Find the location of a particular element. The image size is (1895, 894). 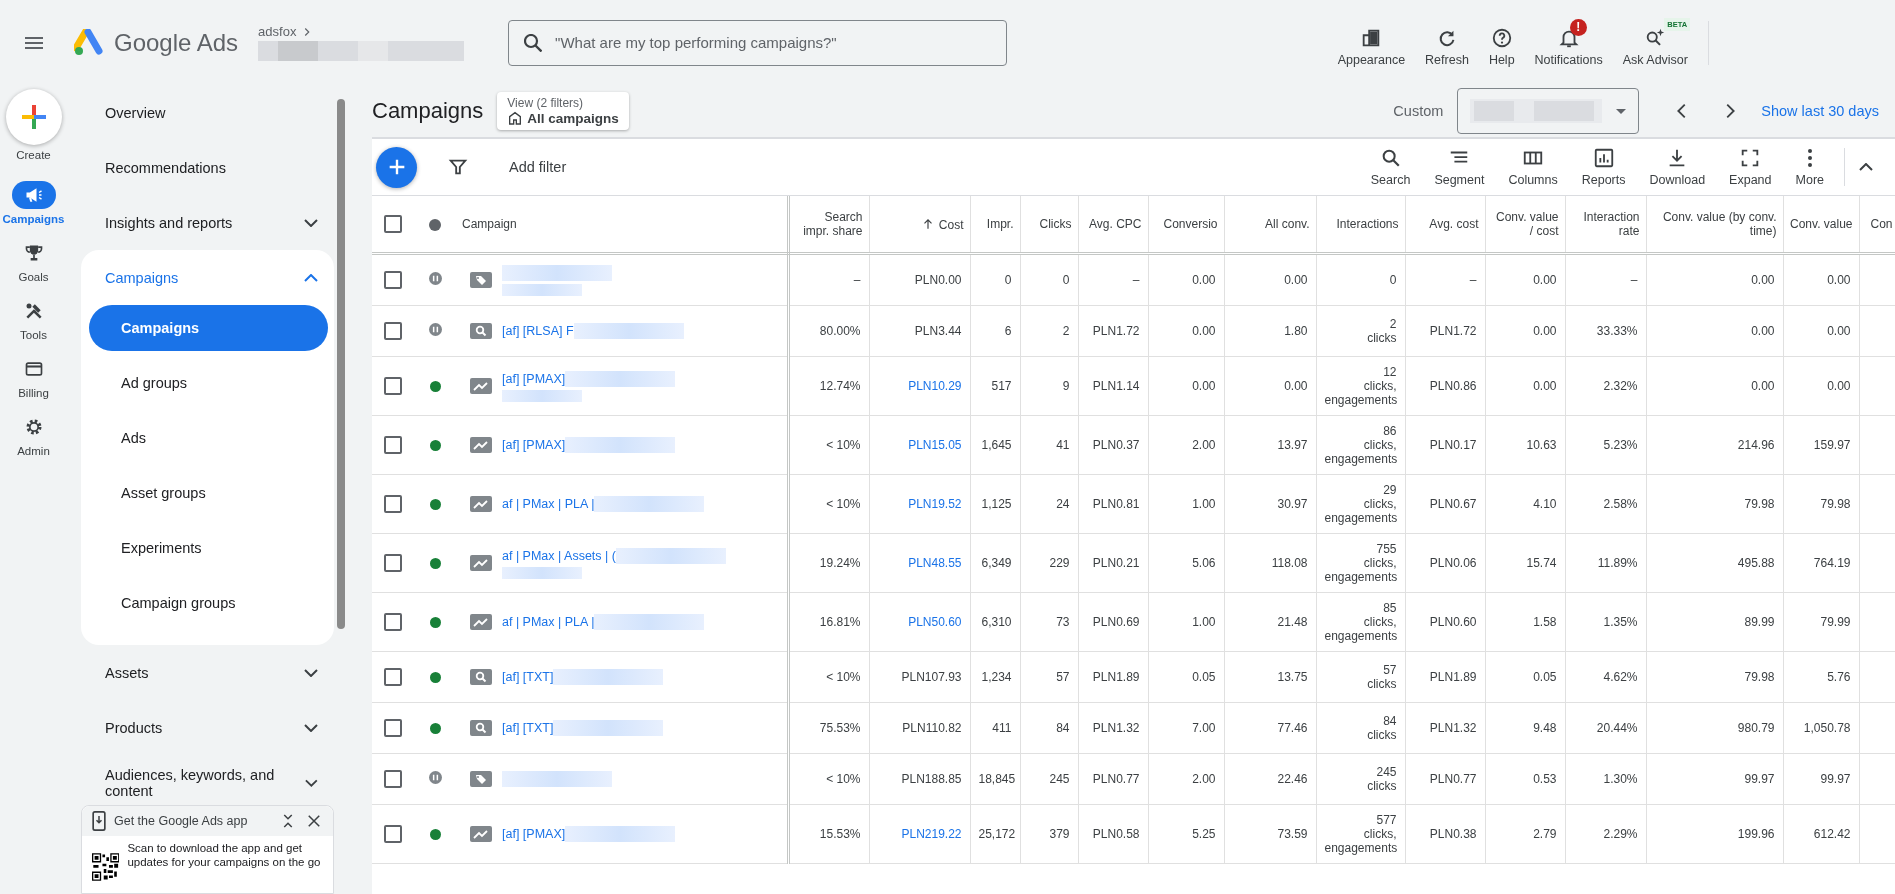

campaign-link: af | PMax | Assets | ( is located at coordinates (559, 555).